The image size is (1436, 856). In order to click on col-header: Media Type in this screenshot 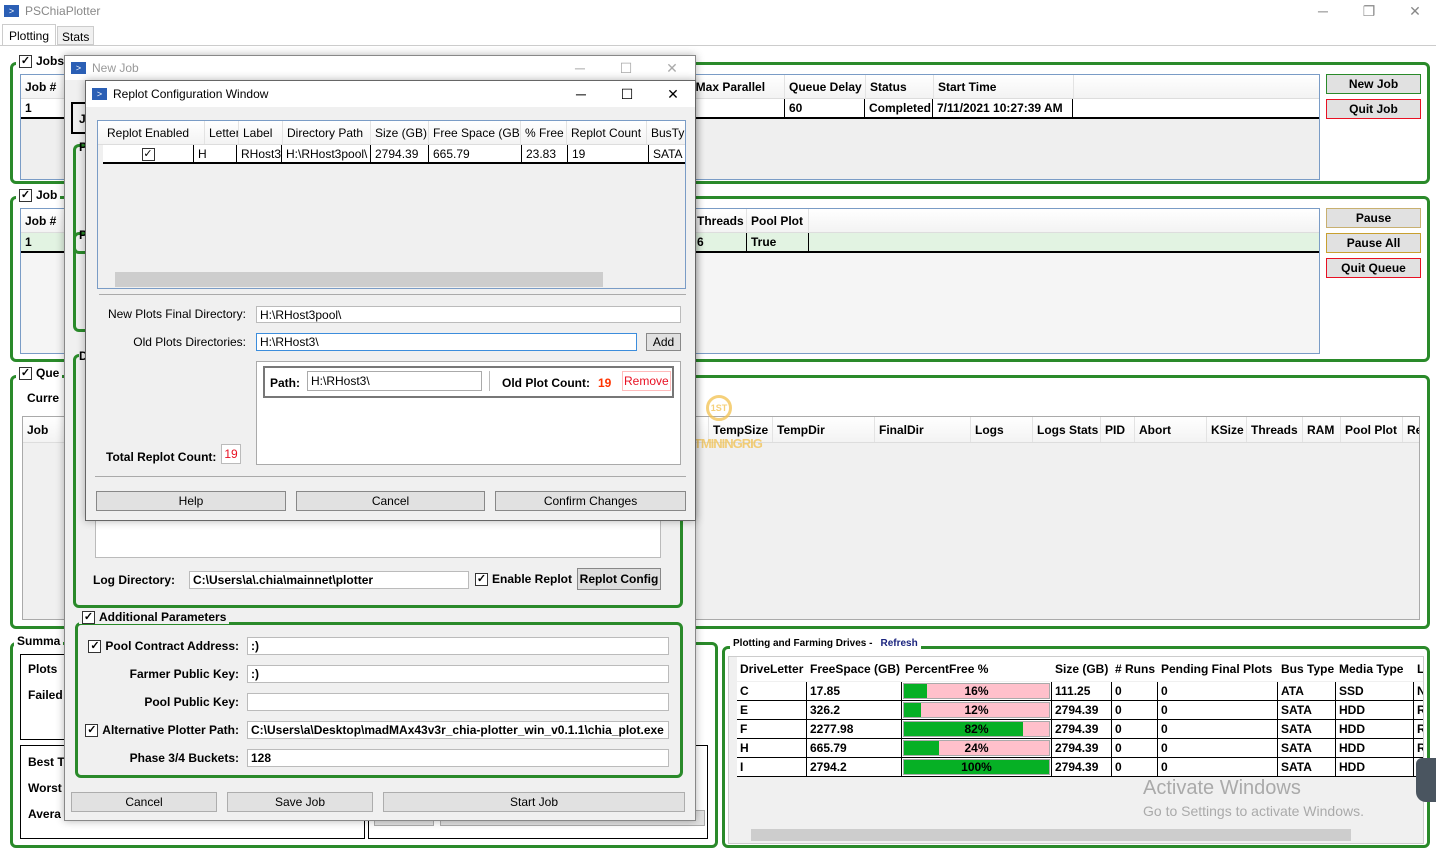, I will do `click(1375, 669)`.